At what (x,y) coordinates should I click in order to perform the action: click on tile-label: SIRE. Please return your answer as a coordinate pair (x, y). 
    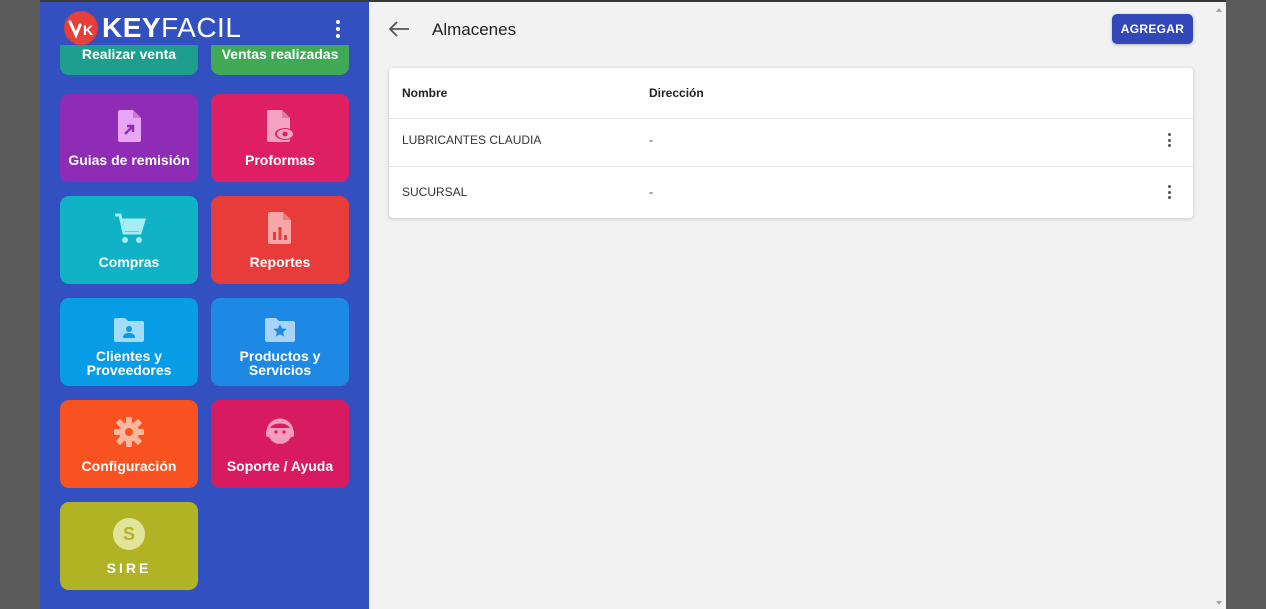
    Looking at the image, I should click on (129, 568).